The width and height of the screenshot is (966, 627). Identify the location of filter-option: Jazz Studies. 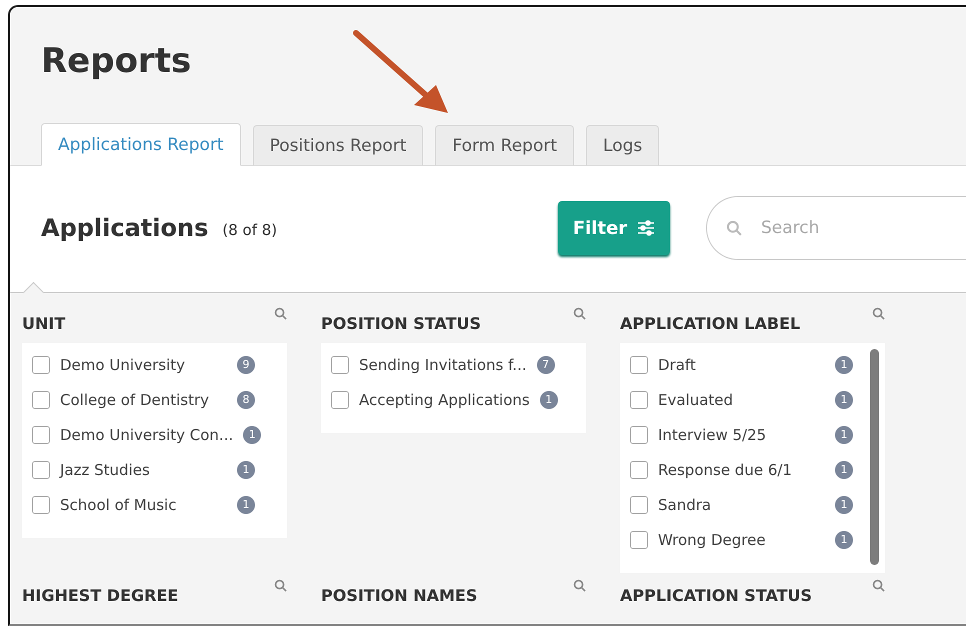
(143, 469).